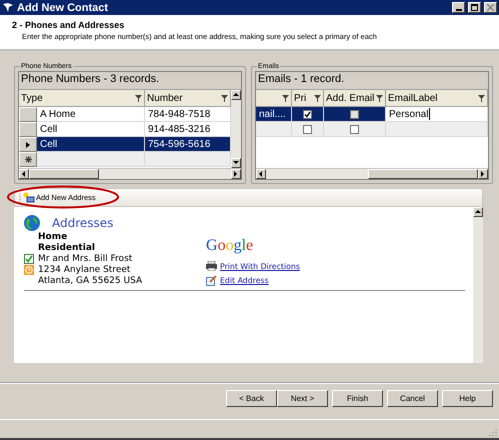 This screenshot has height=440, width=499. What do you see at coordinates (493, 432) in the screenshot?
I see `resize-grip-icon` at bounding box center [493, 432].